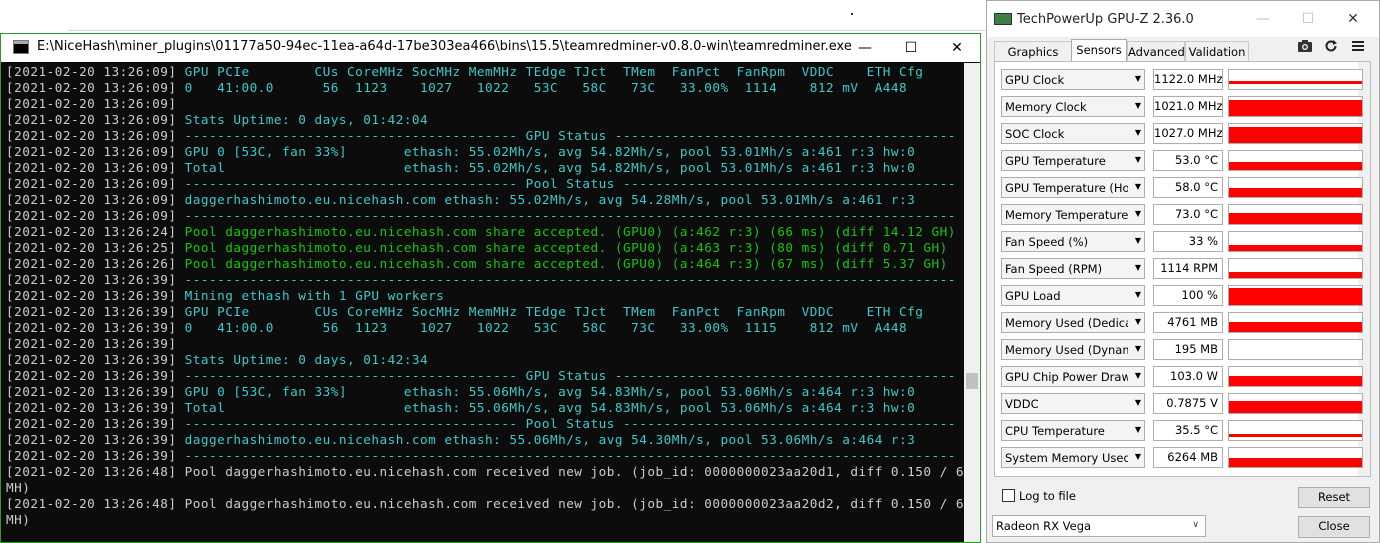 The image size is (1380, 543). I want to click on camera-icon, so click(1305, 48).